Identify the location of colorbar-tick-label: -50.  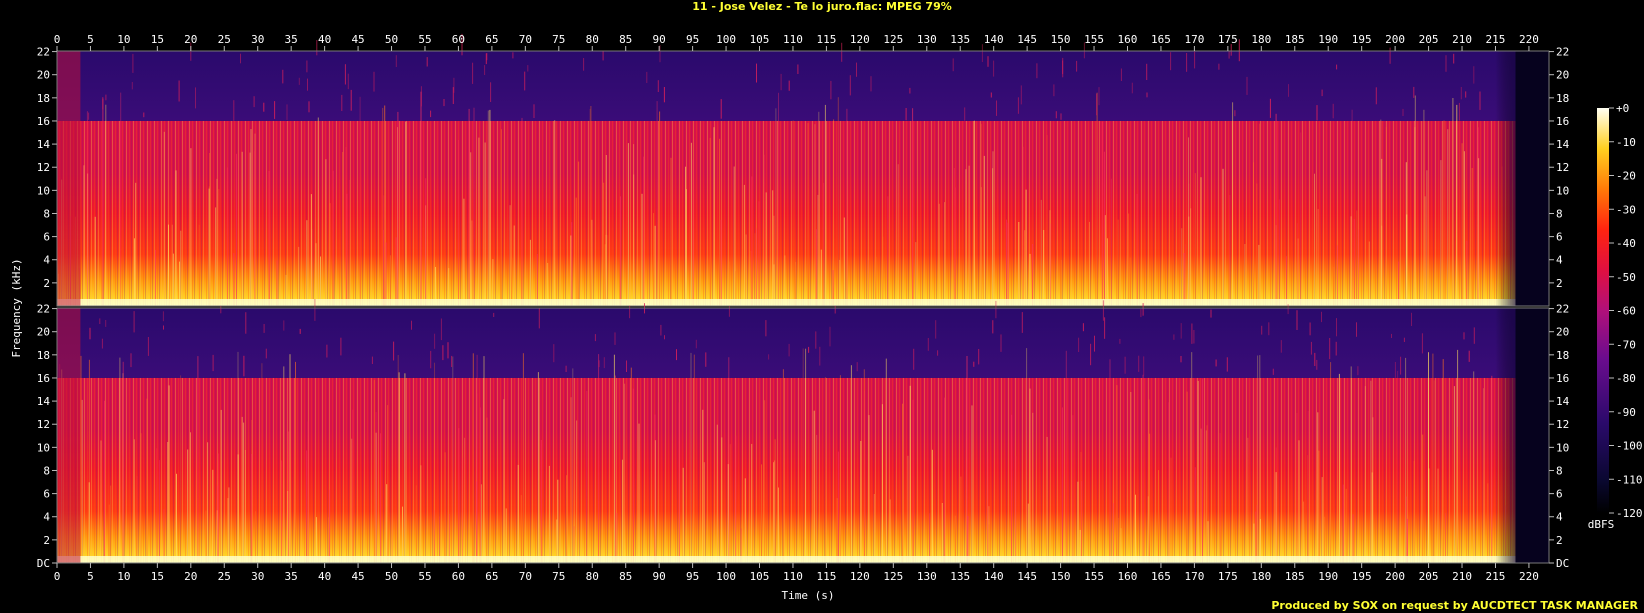
(1626, 277).